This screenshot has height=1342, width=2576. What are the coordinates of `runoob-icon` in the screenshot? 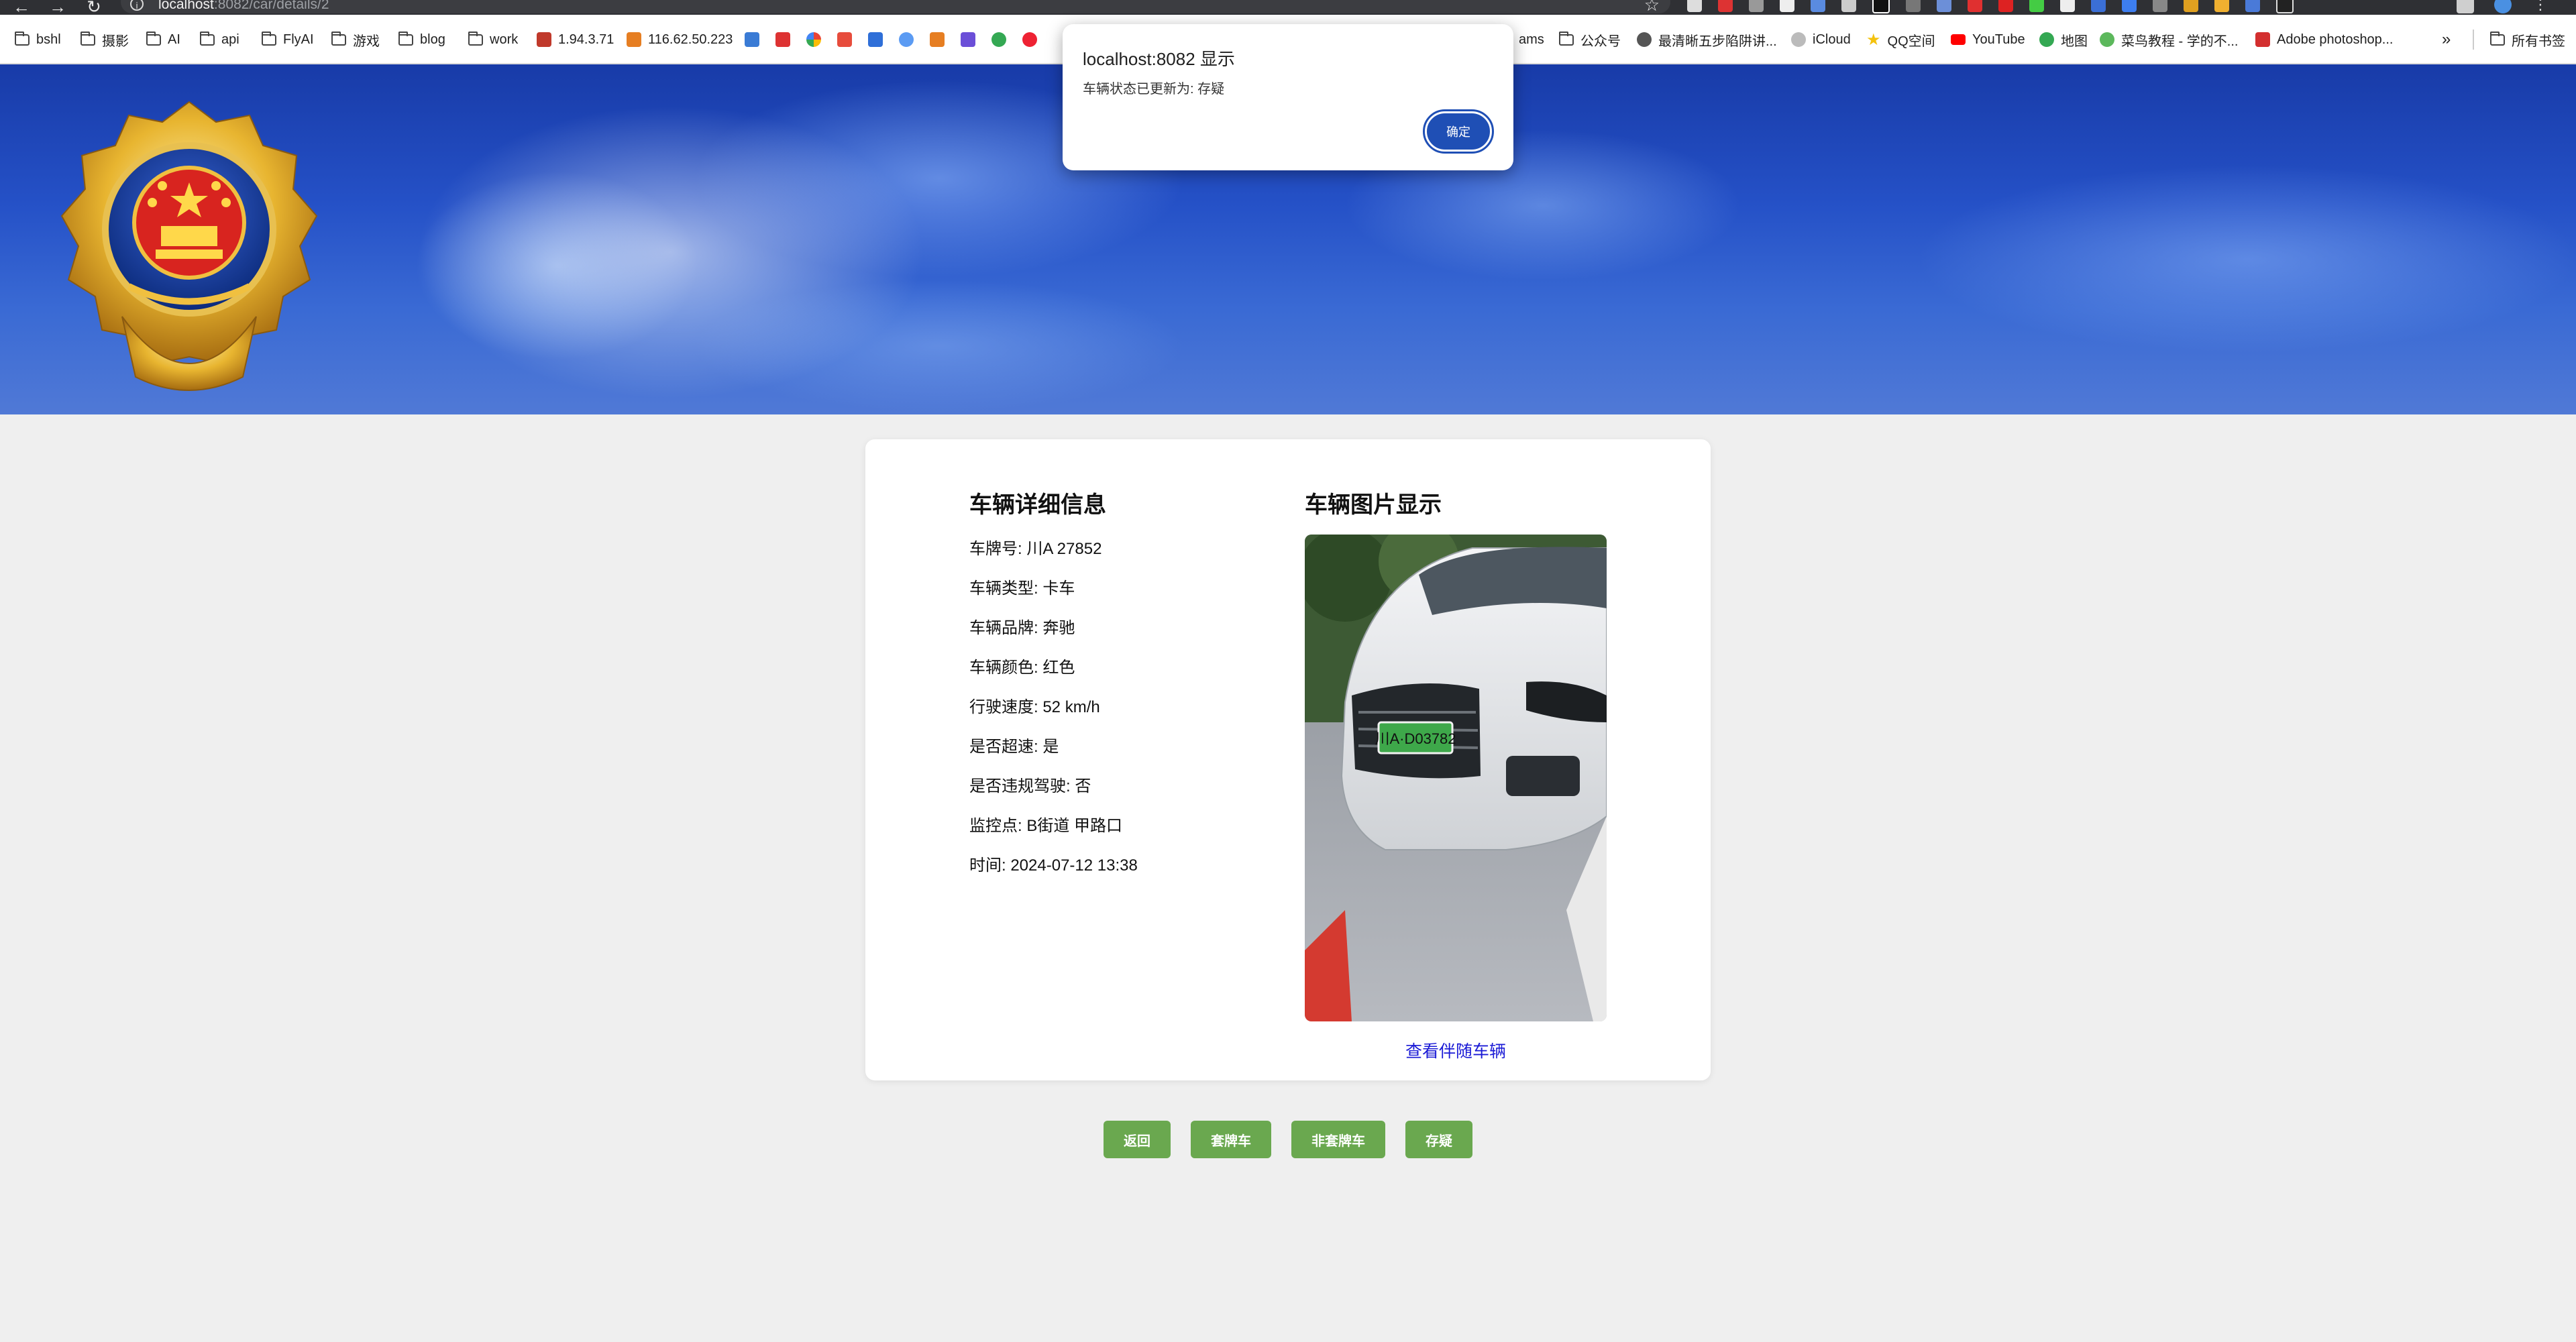 It's located at (2107, 39).